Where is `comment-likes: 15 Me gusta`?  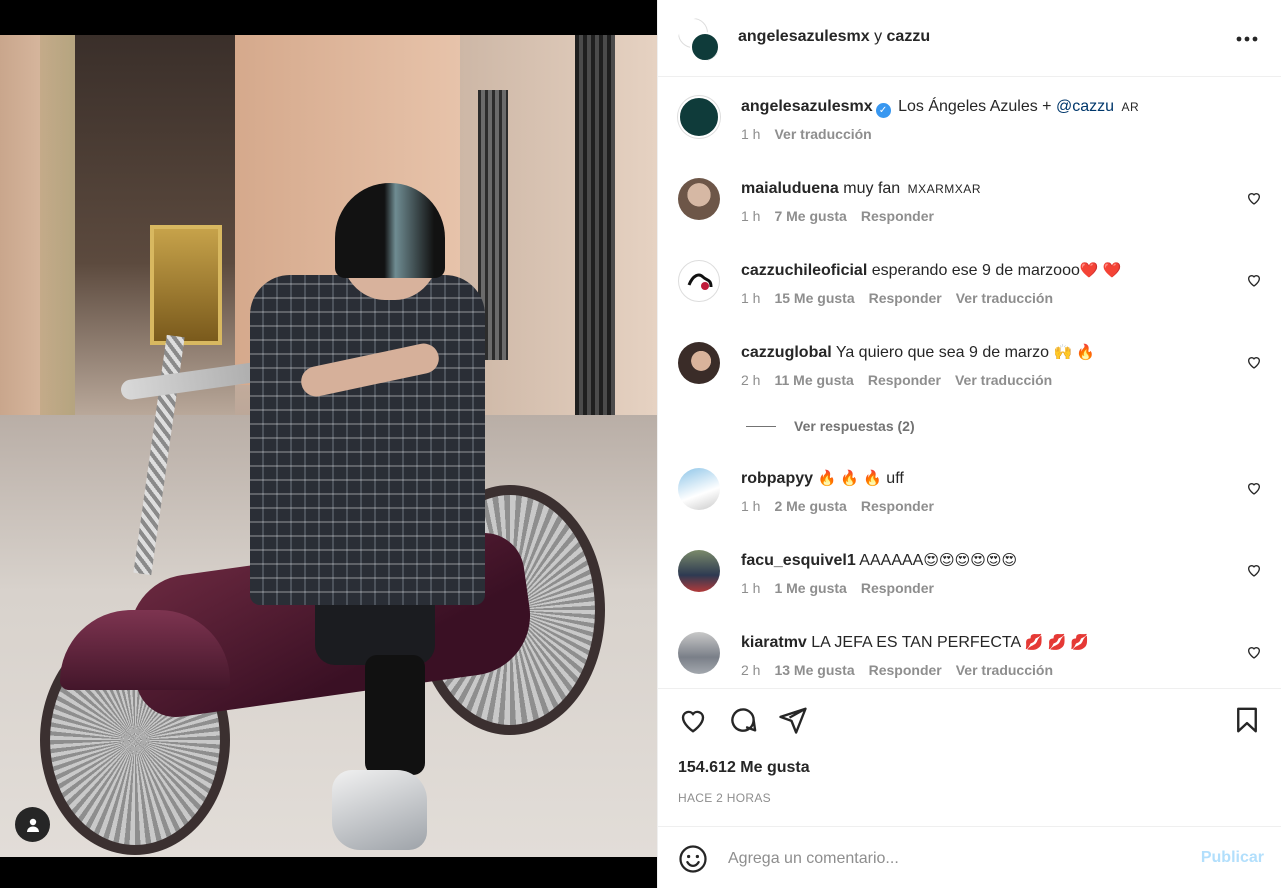
comment-likes: 15 Me gusta is located at coordinates (814, 298).